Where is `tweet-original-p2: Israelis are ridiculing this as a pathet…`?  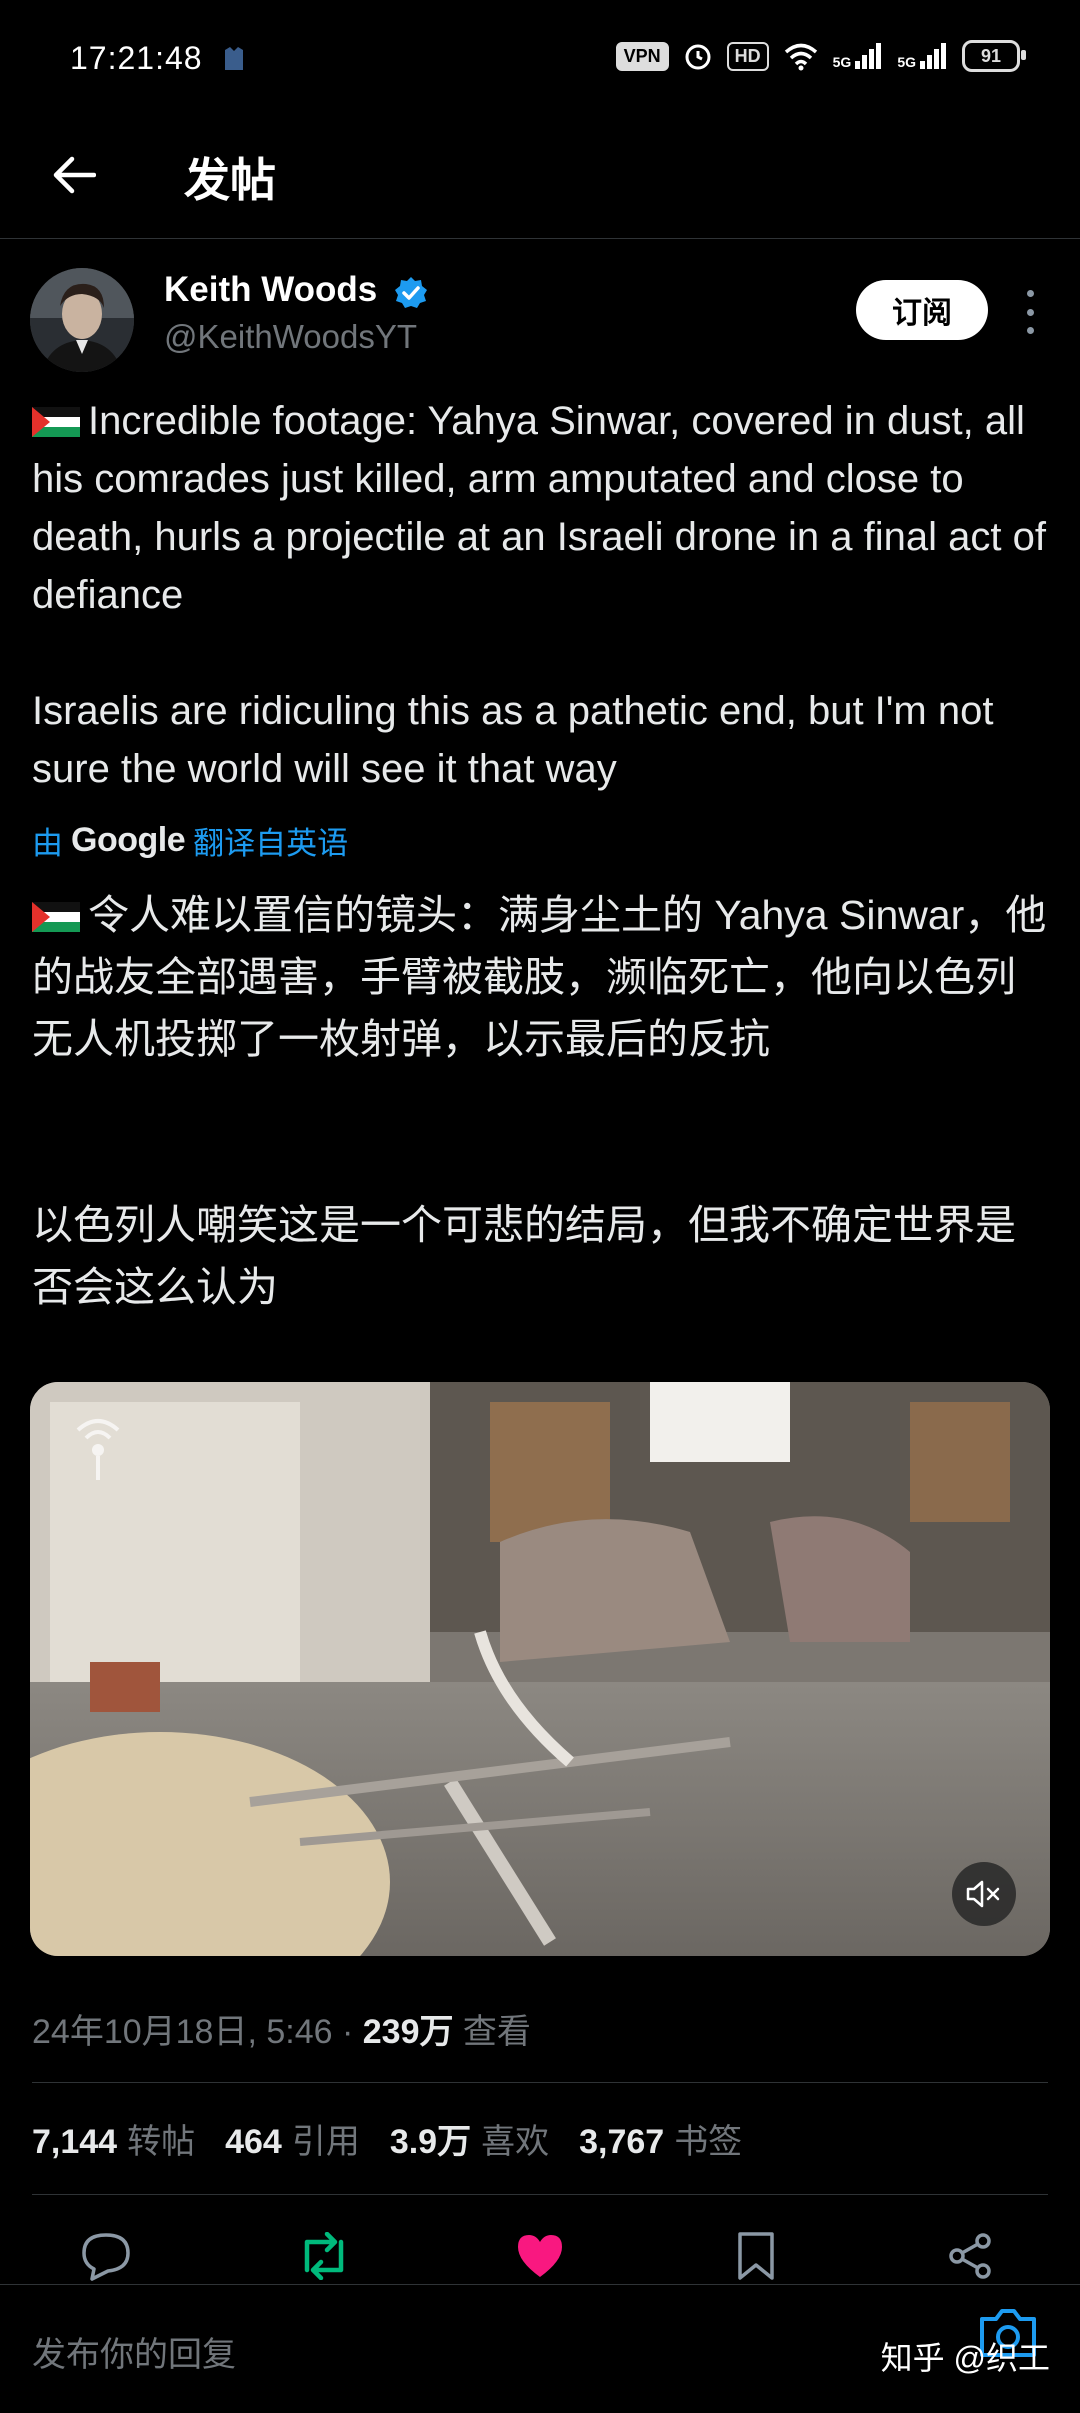
tweet-original-p2: Israelis are ridiculing this as a pathet… is located at coordinates (518, 740).